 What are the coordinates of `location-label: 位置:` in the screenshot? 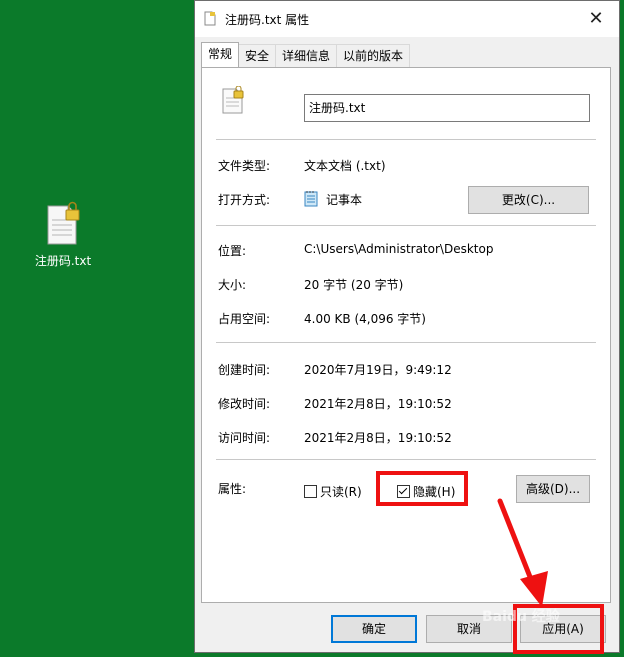 It's located at (232, 251).